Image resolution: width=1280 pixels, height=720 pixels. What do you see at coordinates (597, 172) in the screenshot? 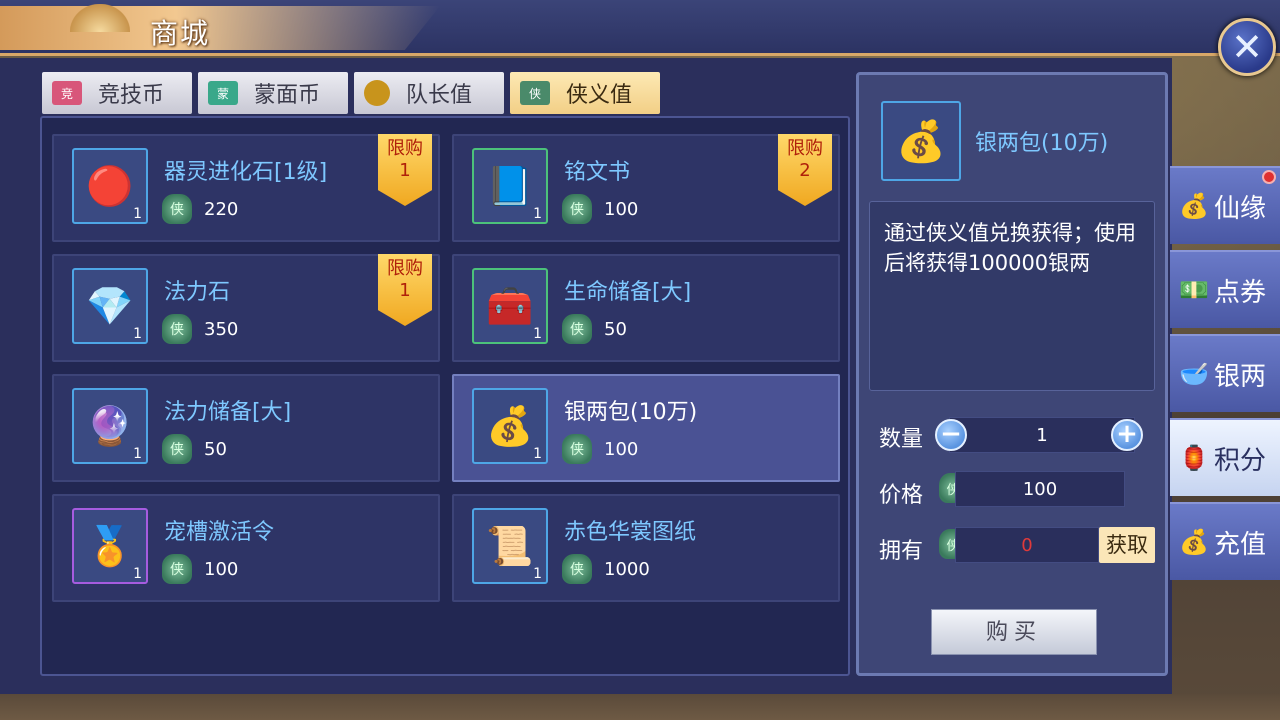
I see `item-name: 铭文书` at bounding box center [597, 172].